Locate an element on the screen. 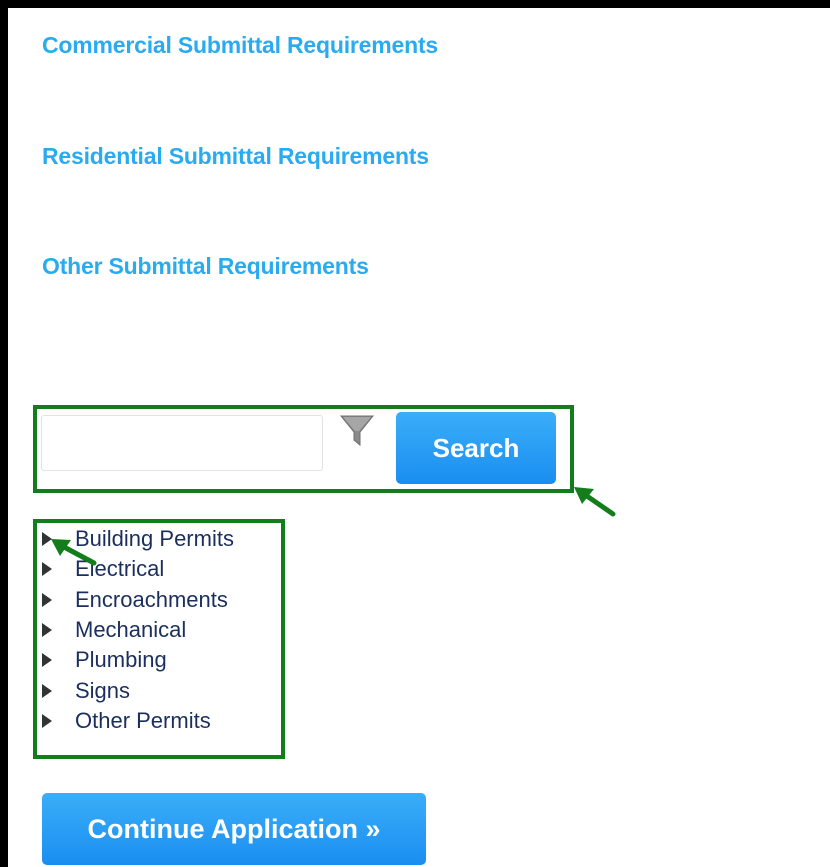 Image resolution: width=830 pixels, height=867 pixels. search-button: Search is located at coordinates (476, 448).